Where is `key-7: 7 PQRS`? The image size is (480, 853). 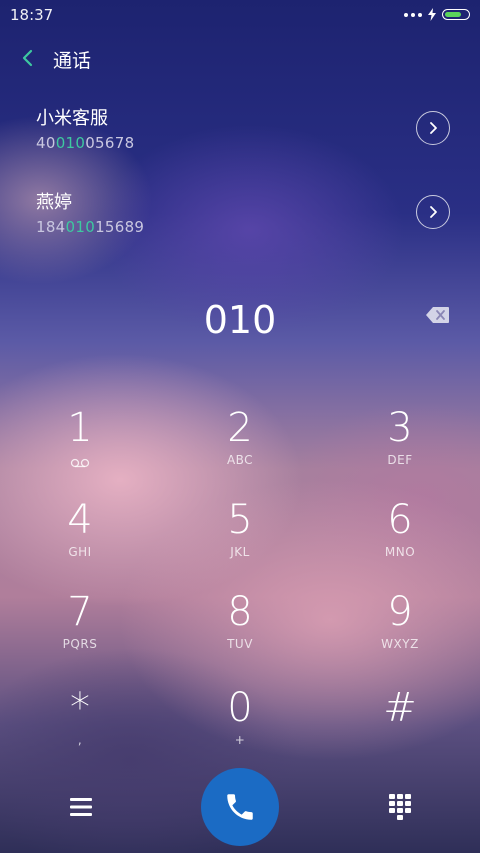 key-7: 7 PQRS is located at coordinates (80, 634).